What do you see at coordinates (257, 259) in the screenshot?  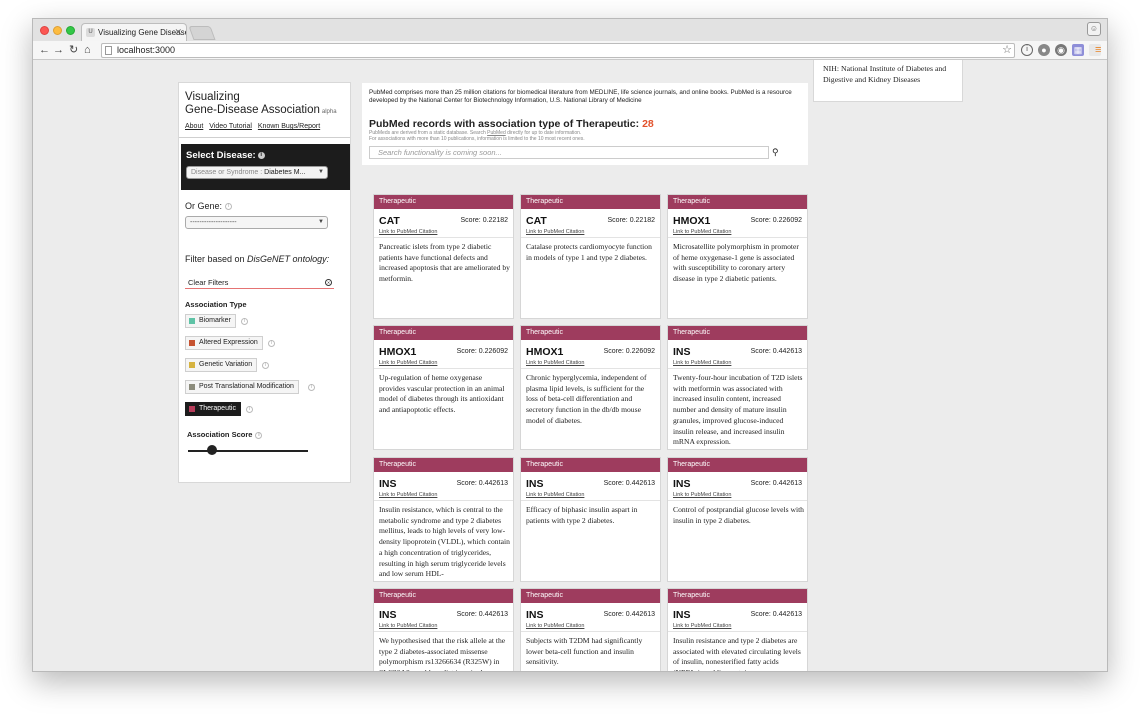 I see `filter-heading: Filter based on DisGeNET ontology:` at bounding box center [257, 259].